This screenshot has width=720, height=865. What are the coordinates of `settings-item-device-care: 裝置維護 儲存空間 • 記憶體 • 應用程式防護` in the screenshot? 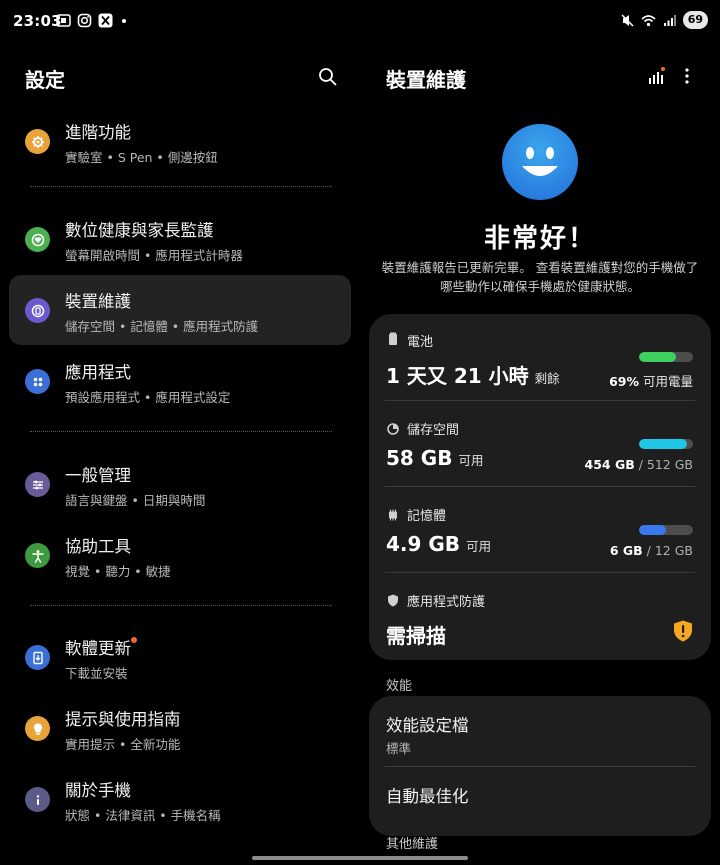 It's located at (180, 310).